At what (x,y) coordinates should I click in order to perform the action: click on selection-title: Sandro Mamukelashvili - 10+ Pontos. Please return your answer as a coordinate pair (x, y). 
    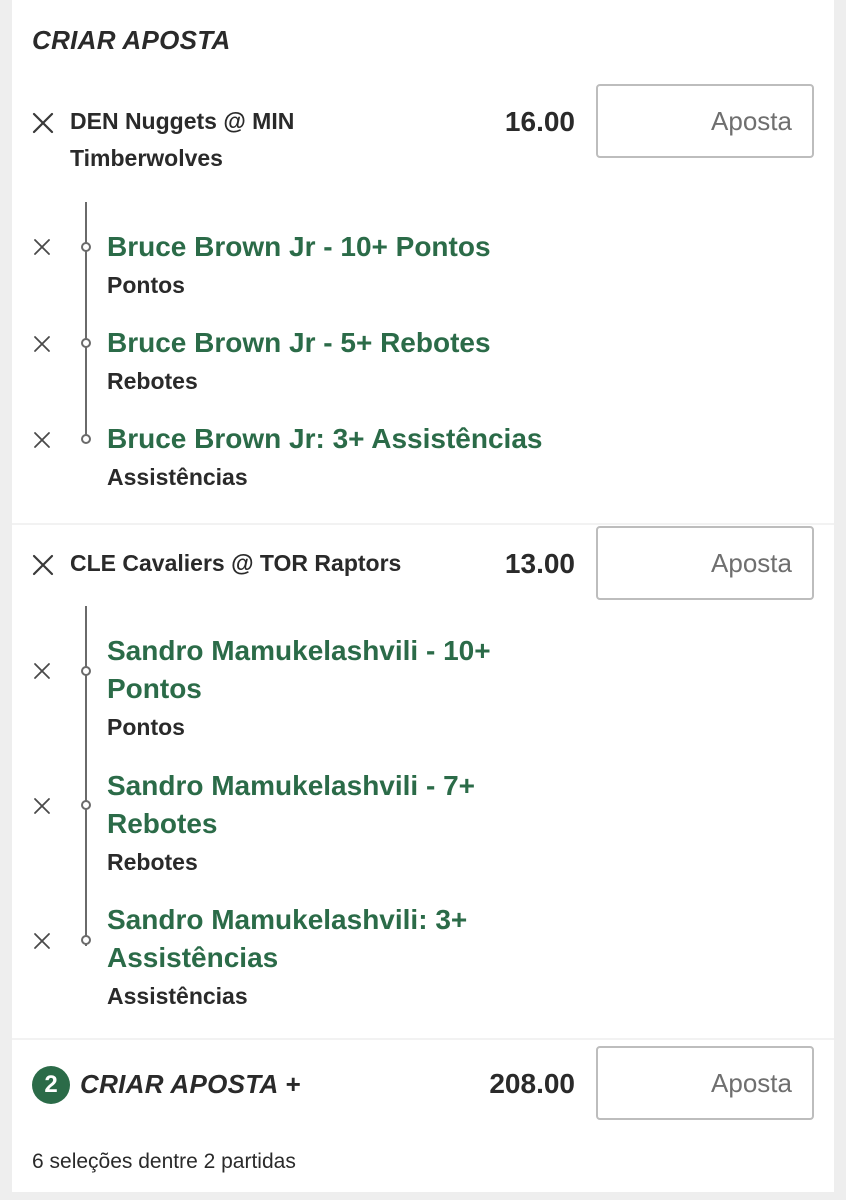
    Looking at the image, I should click on (342, 670).